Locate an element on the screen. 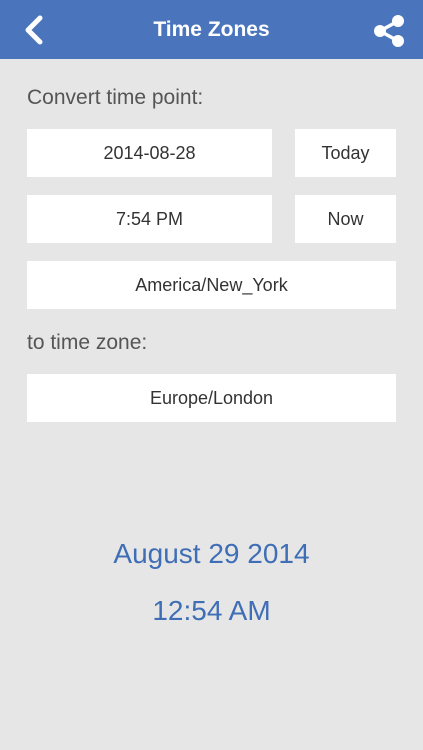 This screenshot has width=423, height=750. today-button: Today is located at coordinates (345, 153).